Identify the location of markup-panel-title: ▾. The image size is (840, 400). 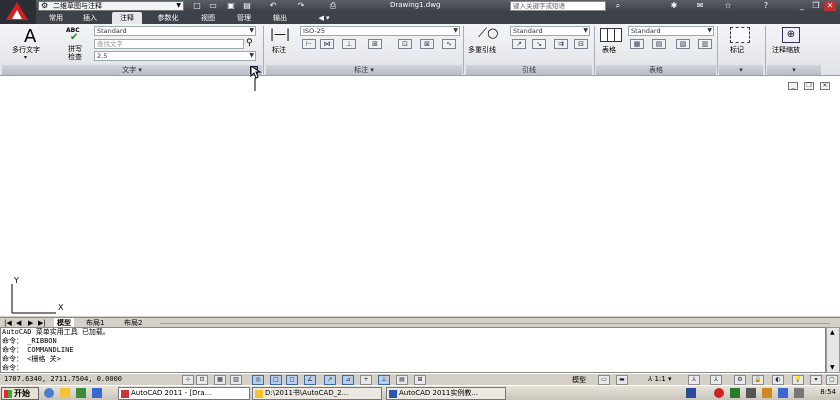
(741, 70).